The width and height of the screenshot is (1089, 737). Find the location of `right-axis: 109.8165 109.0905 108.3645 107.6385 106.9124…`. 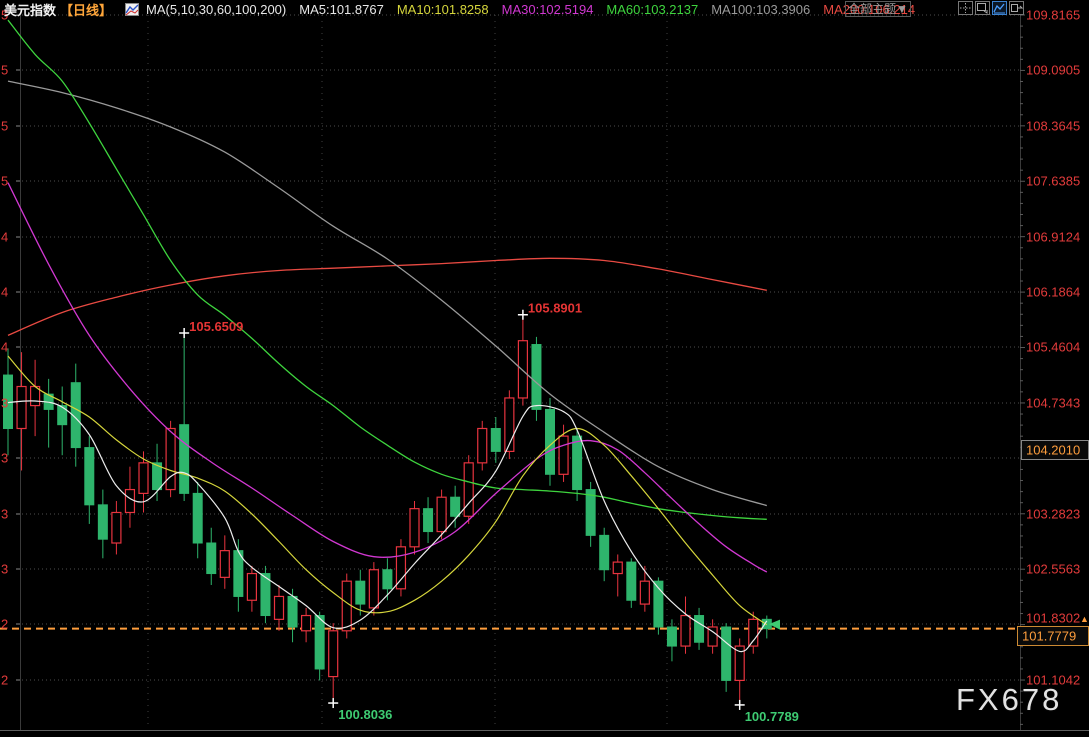

right-axis: 109.8165 109.0905 108.3645 107.6385 106.9124… is located at coordinates (1053, 348).